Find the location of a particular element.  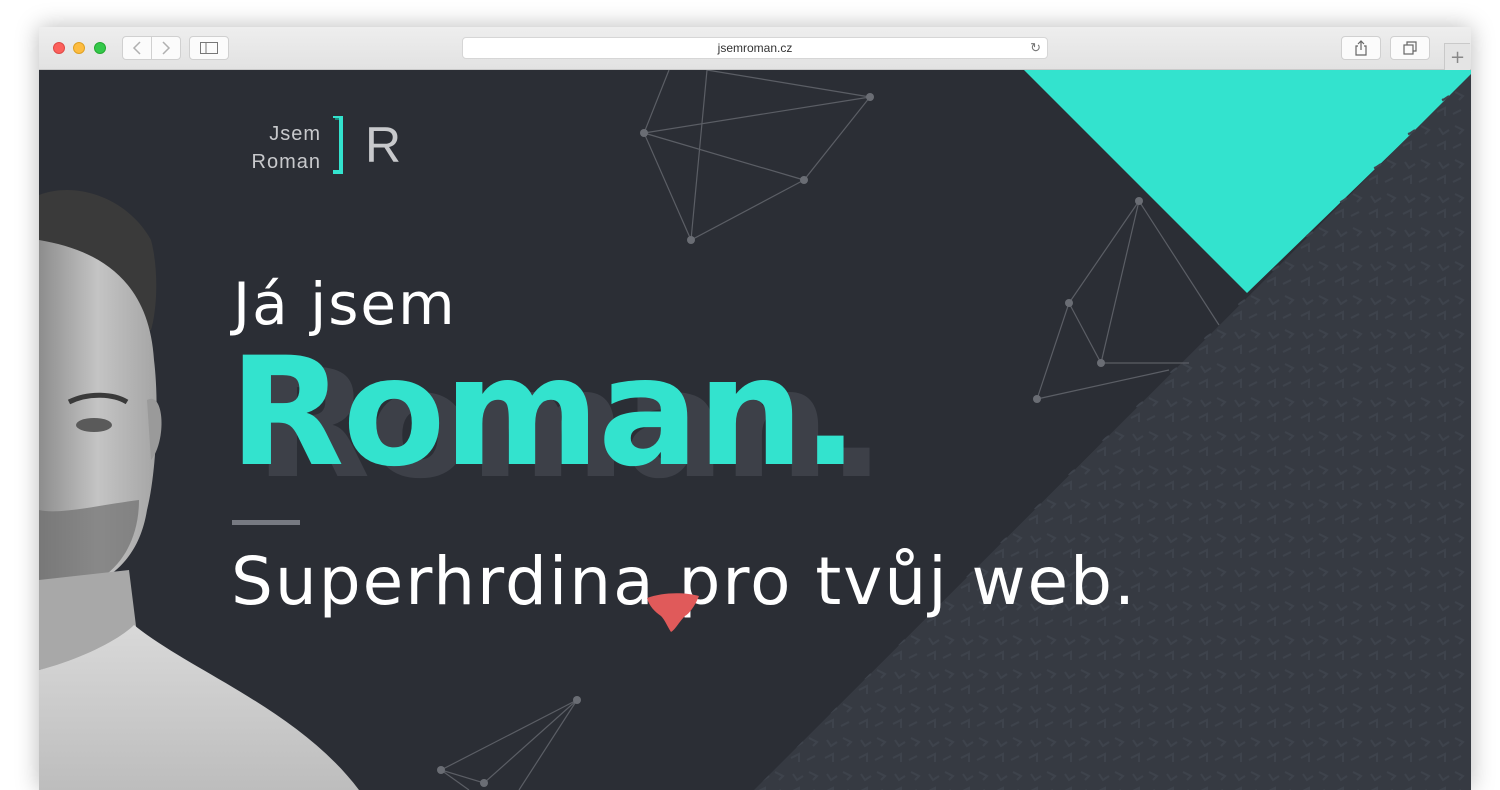

hero-name: Roman. is located at coordinates (544, 413).